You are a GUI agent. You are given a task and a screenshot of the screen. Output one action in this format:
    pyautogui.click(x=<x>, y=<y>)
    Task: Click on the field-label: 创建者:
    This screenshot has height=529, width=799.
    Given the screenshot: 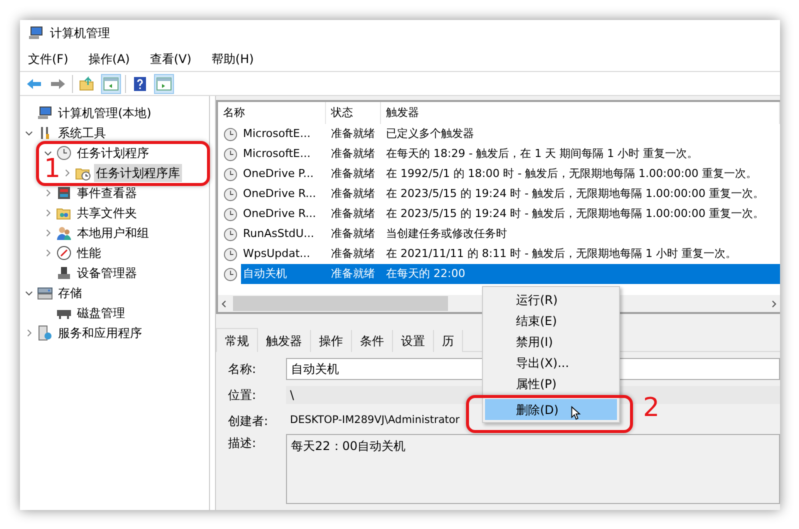 What is the action you would take?
    pyautogui.click(x=249, y=421)
    